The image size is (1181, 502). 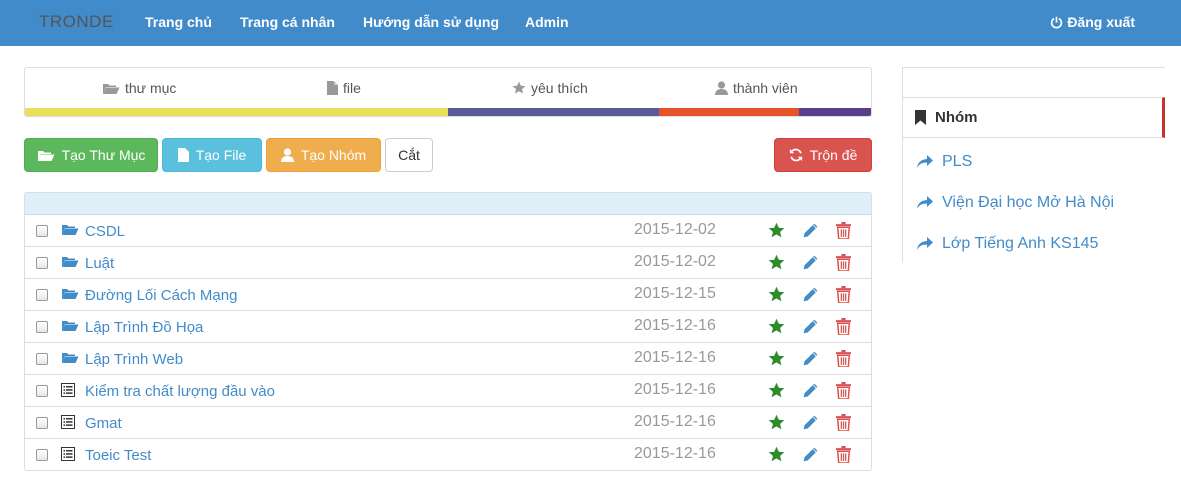 I want to click on group-item: PLS, so click(x=944, y=162).